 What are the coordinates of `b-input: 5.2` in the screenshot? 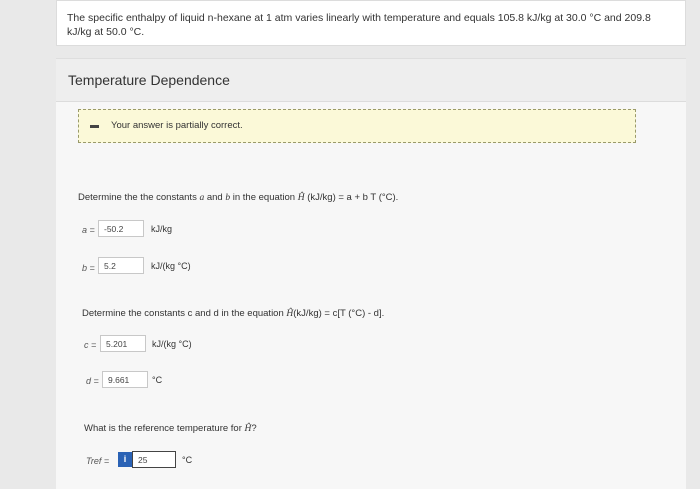 It's located at (121, 265).